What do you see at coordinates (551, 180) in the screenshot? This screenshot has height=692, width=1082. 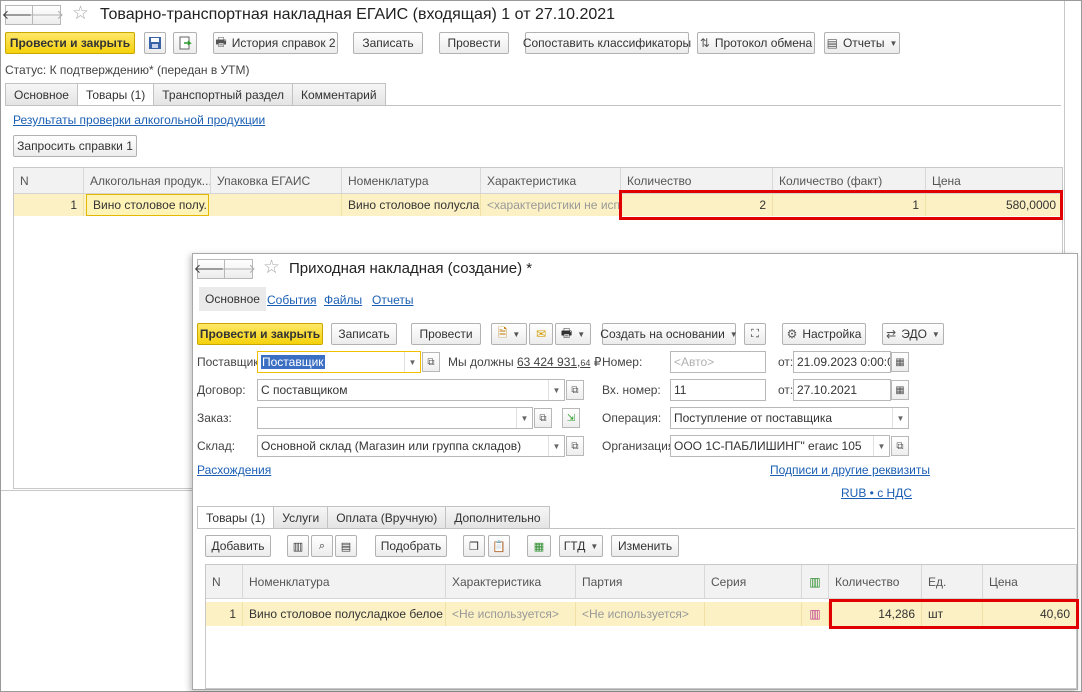 I see `col-characteristic: Характеристика` at bounding box center [551, 180].